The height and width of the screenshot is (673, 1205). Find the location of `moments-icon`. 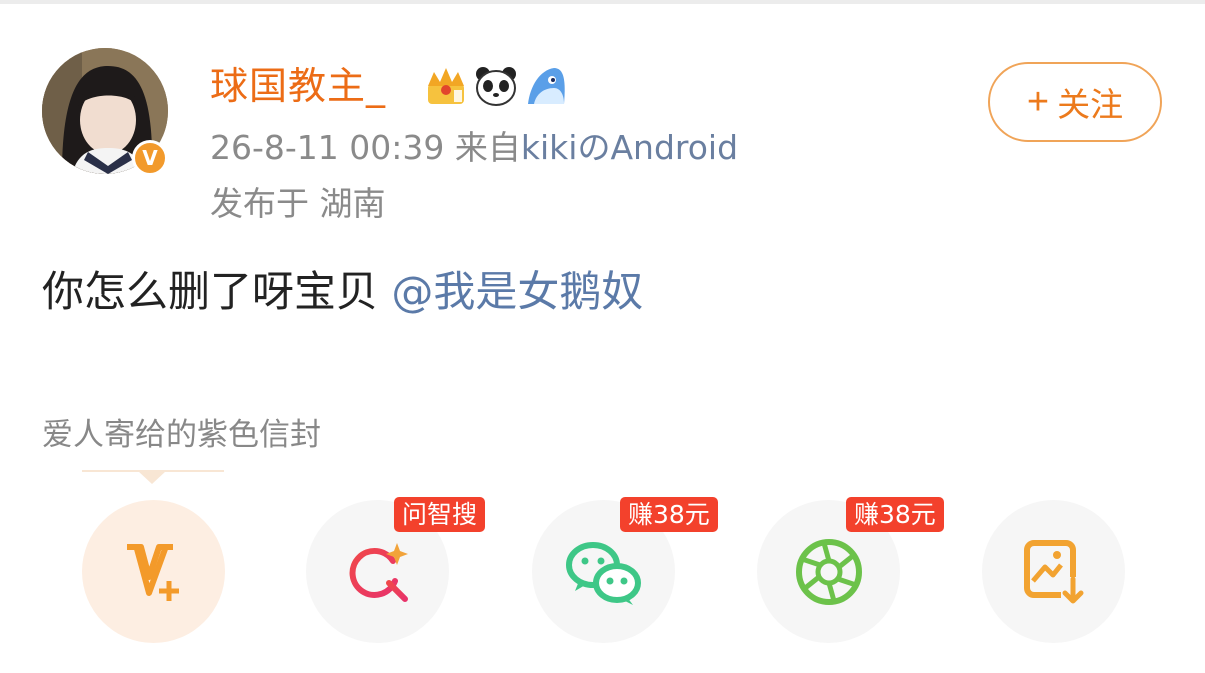

moments-icon is located at coordinates (828, 571).